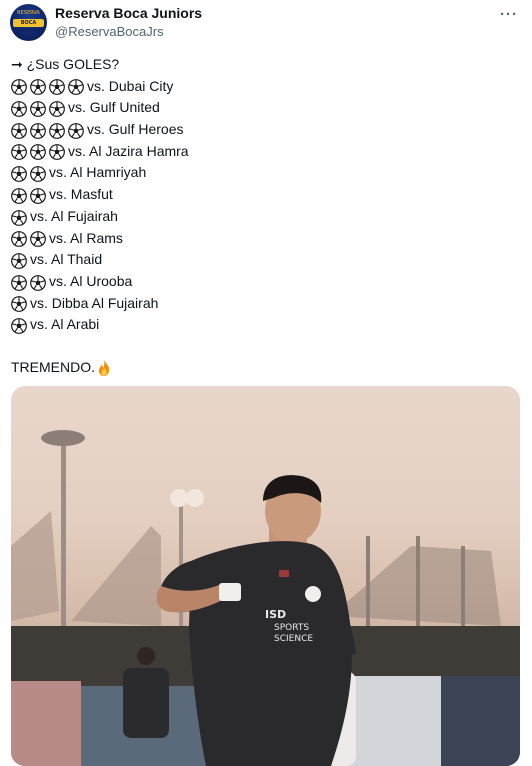  What do you see at coordinates (28, 13) in the screenshot?
I see `avatar-top-text: RESERVA` at bounding box center [28, 13].